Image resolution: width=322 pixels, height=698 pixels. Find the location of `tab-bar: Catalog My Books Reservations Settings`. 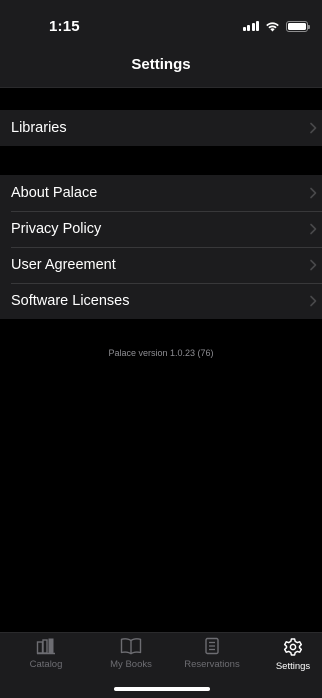

tab-bar: Catalog My Books Reservations Settings is located at coordinates (161, 665).